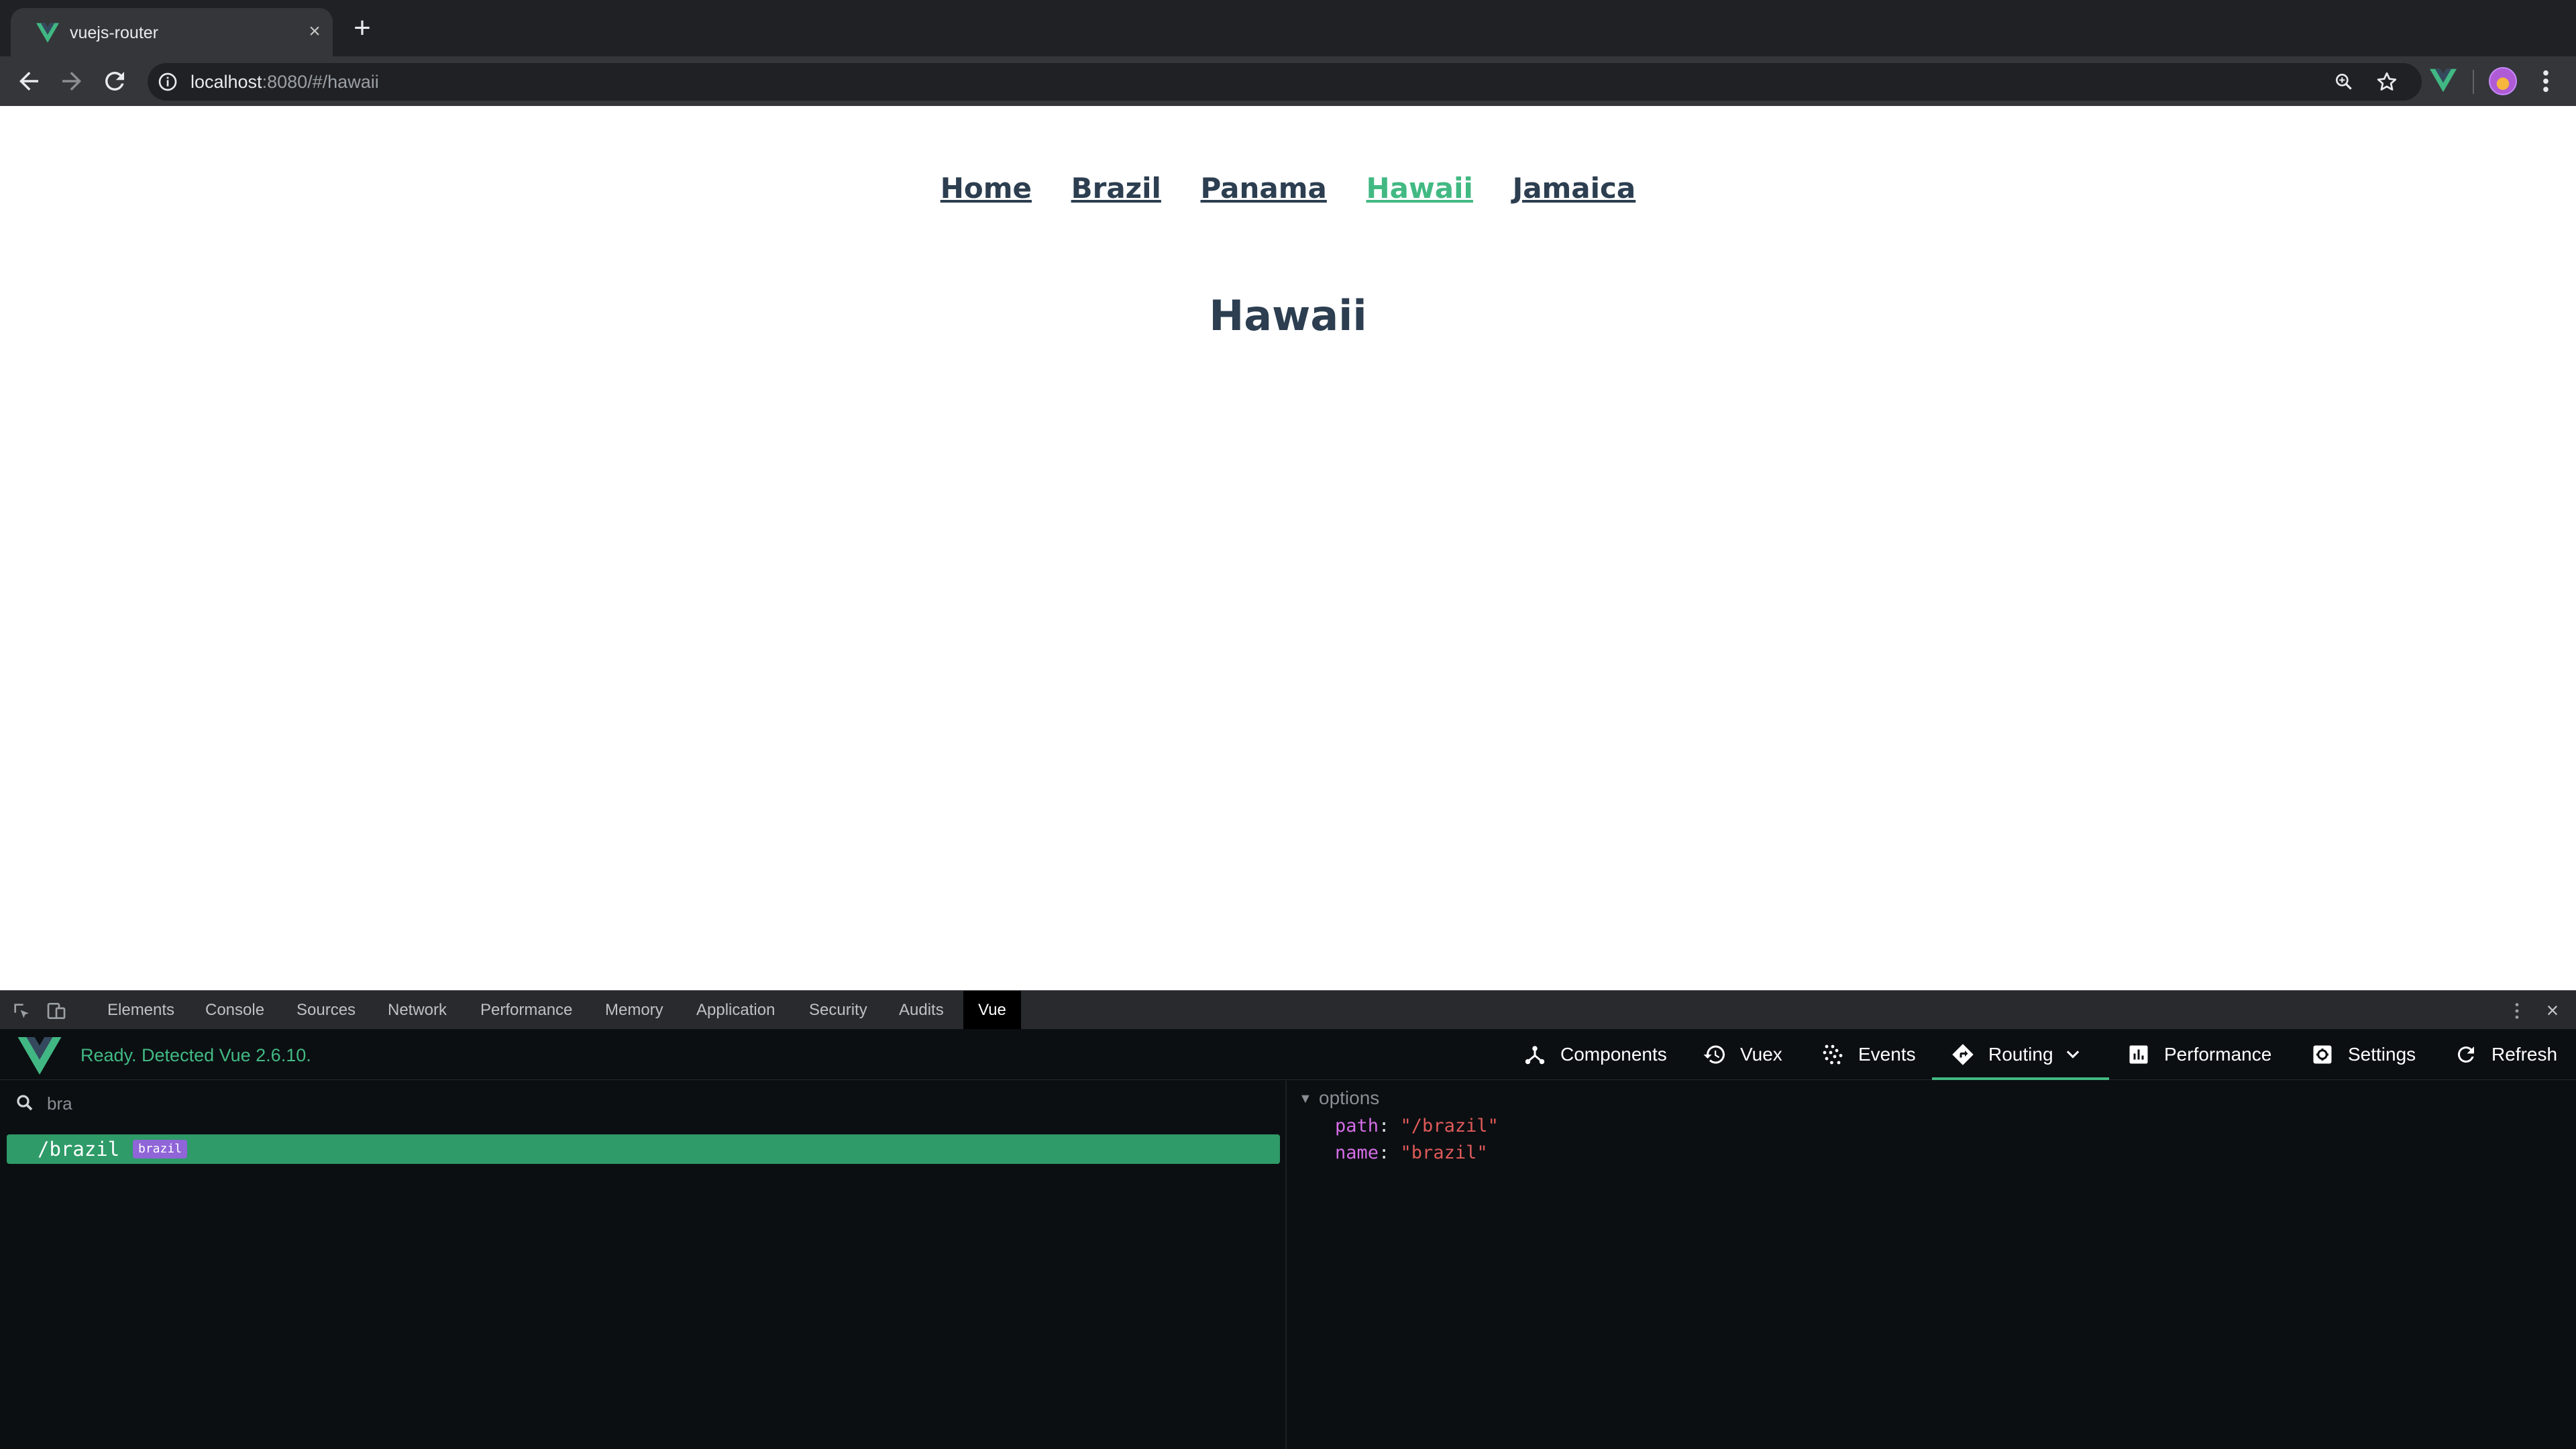  What do you see at coordinates (1444, 1152) in the screenshot?
I see `name-value: "brazil"` at bounding box center [1444, 1152].